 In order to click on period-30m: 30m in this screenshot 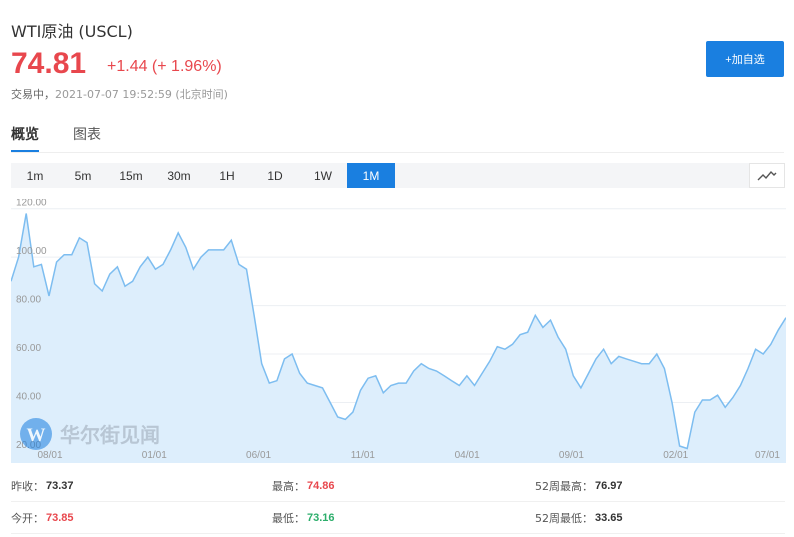, I will do `click(179, 175)`.